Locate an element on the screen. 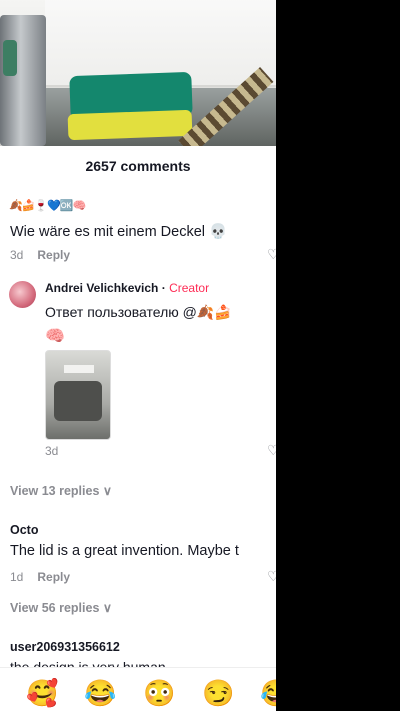  creator-badge: Creator is located at coordinates (189, 288).